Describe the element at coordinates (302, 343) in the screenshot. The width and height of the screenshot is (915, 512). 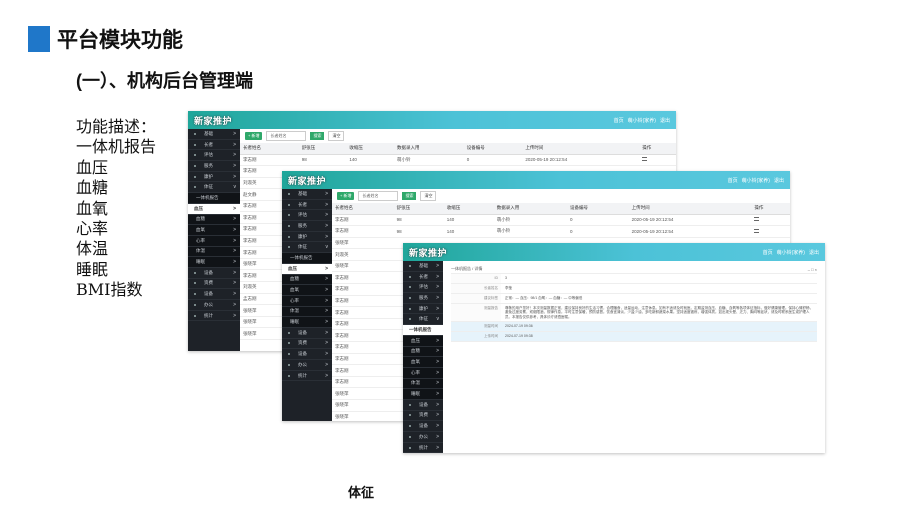
I see `sidebar-item-label: 资费` at that location.